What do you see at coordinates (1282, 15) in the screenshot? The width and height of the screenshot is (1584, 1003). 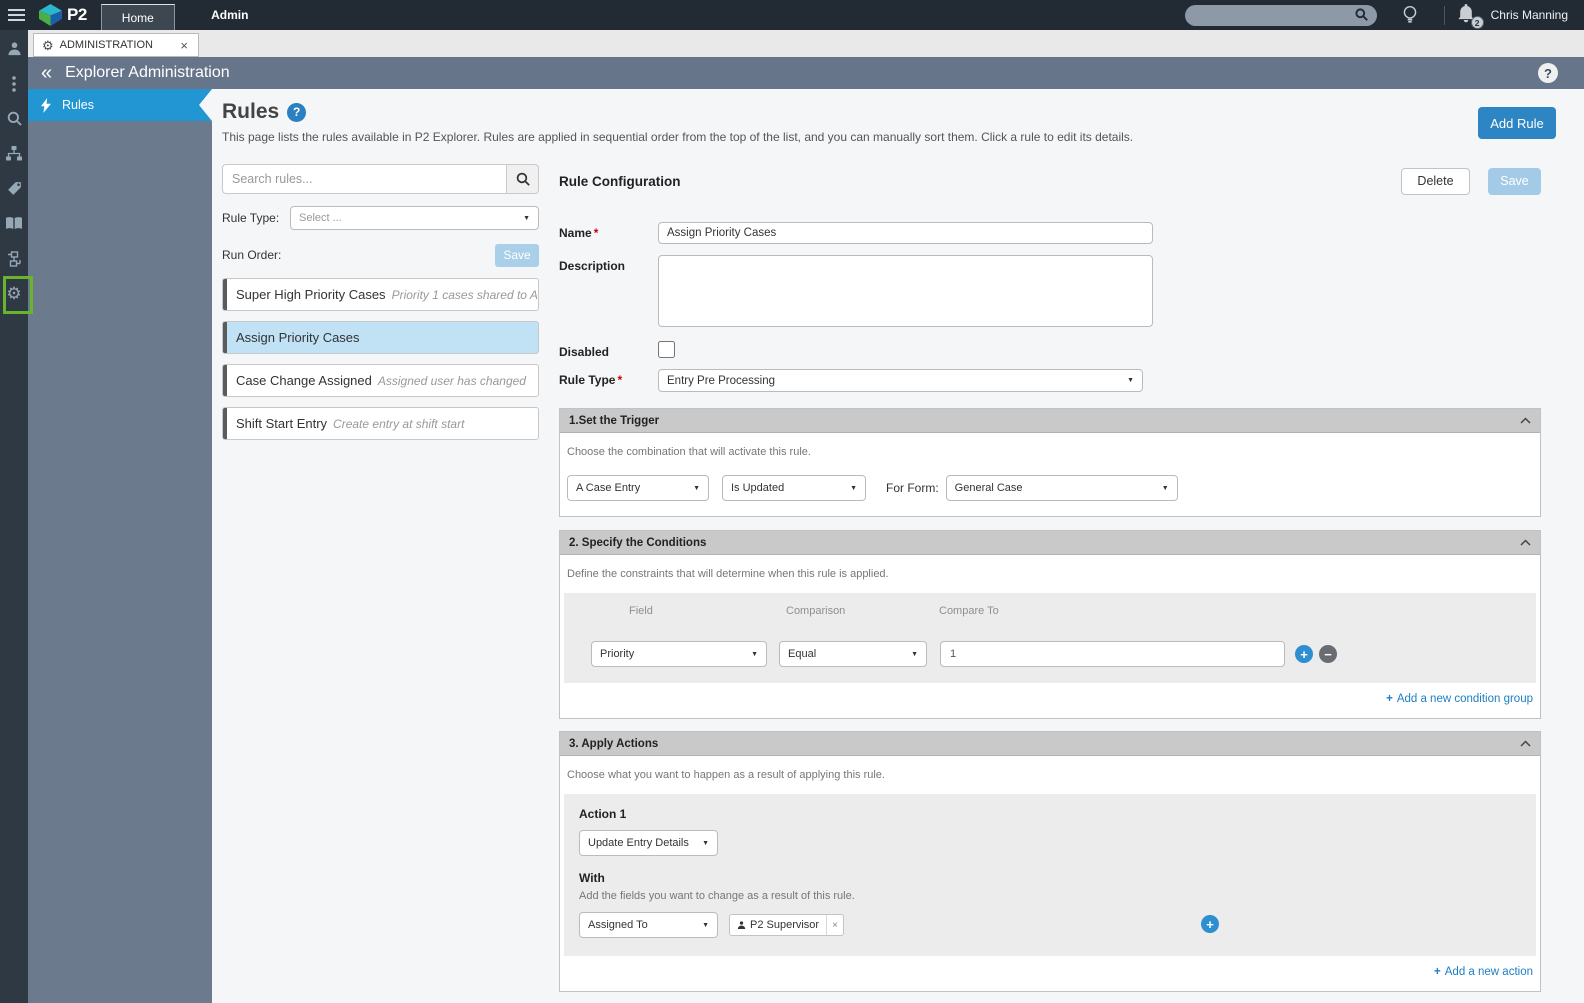 I see `global-search-input` at bounding box center [1282, 15].